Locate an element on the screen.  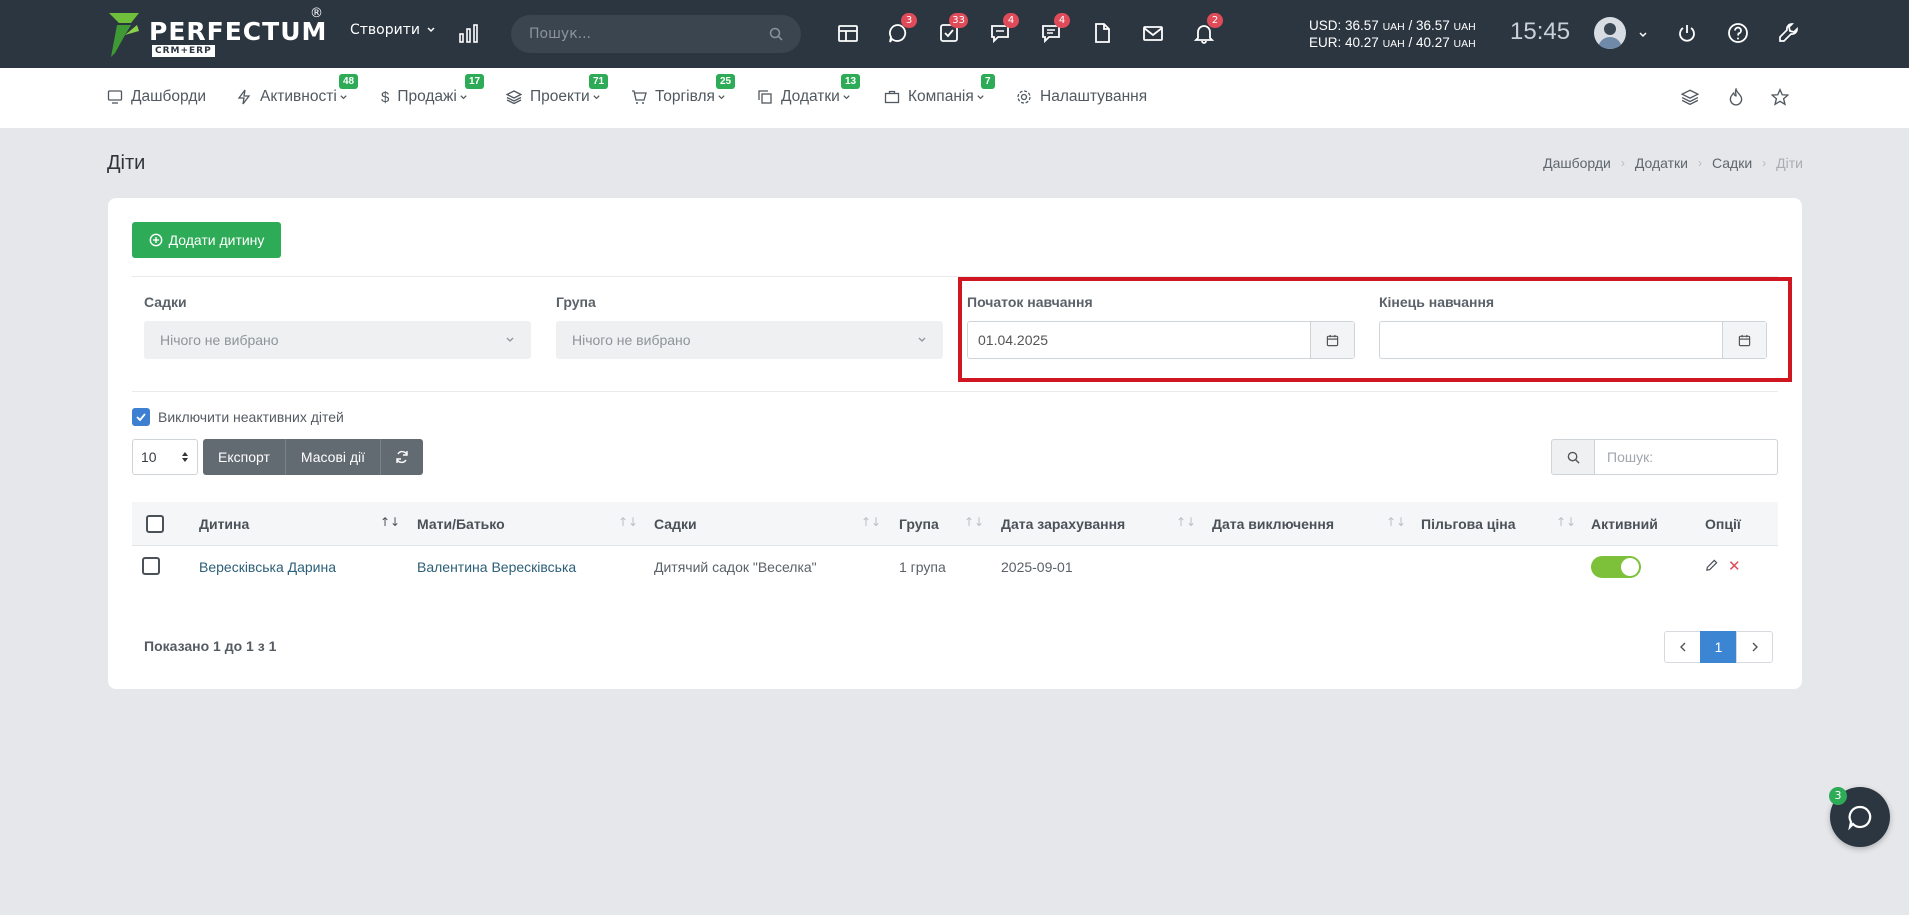
column-header-parent: Мати/Батько is located at coordinates (461, 524).